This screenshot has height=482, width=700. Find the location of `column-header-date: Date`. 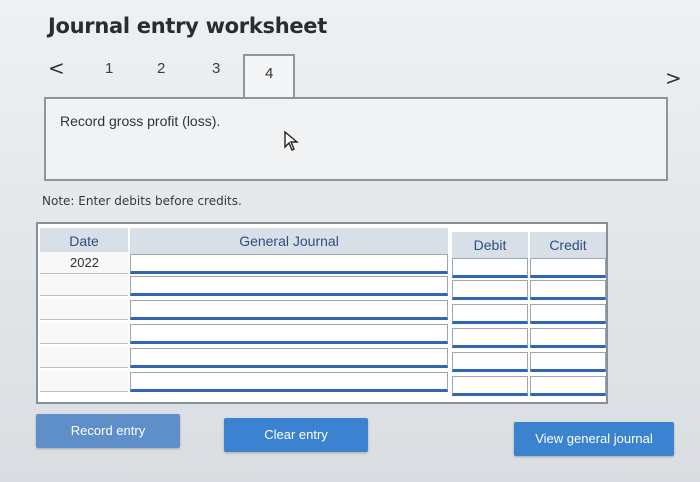

column-header-date: Date is located at coordinates (84, 241).